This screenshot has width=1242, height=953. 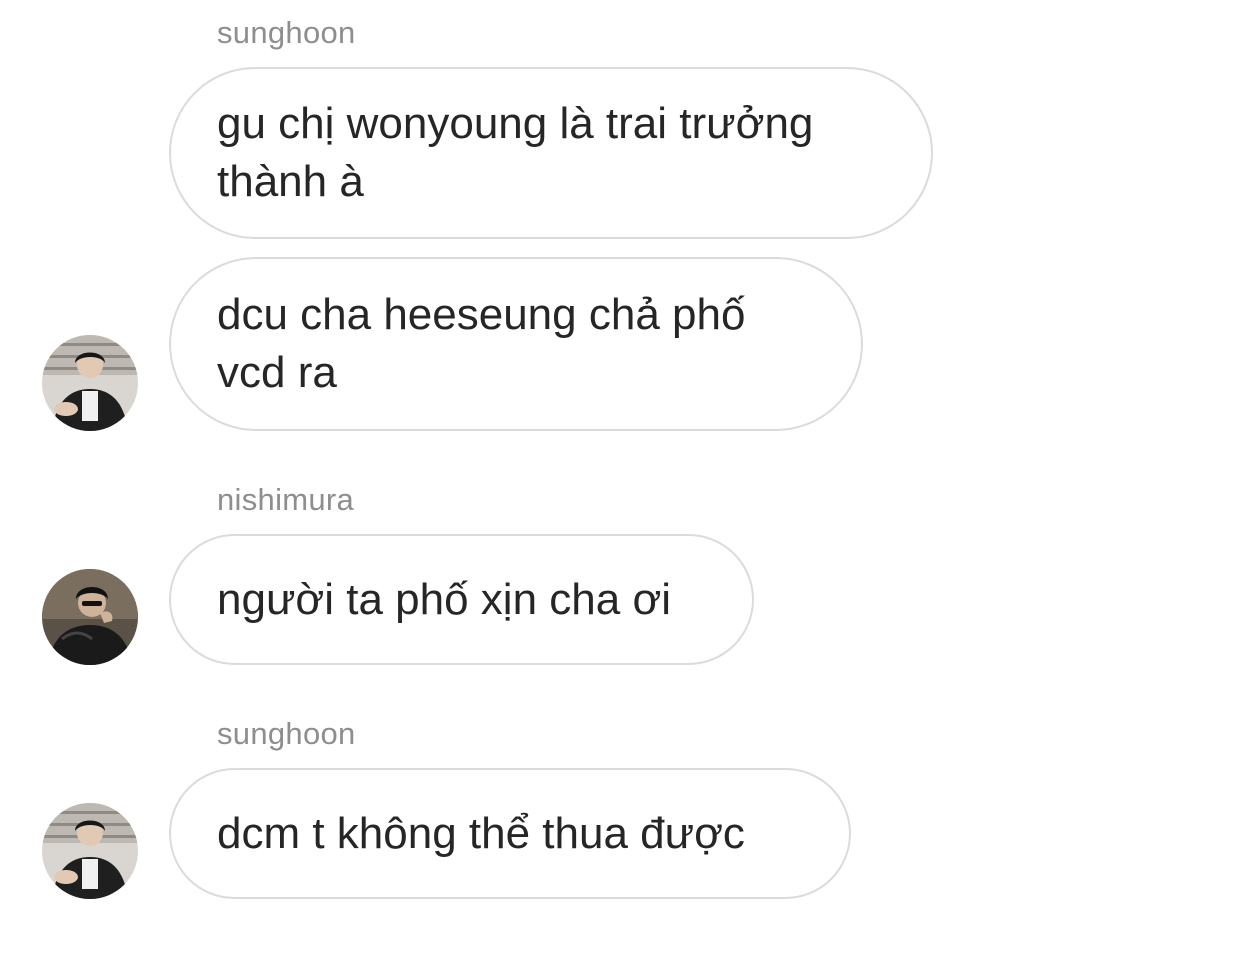 I want to click on message-bubble: gu chị wonyoung là trai trưởng thành à, so click(x=551, y=153).